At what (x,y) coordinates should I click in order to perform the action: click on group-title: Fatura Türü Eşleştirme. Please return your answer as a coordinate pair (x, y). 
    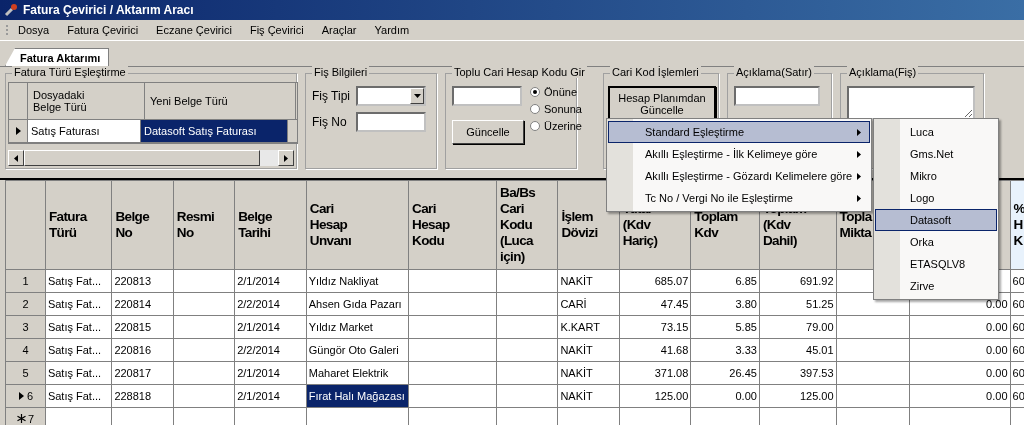
    Looking at the image, I should click on (70, 72).